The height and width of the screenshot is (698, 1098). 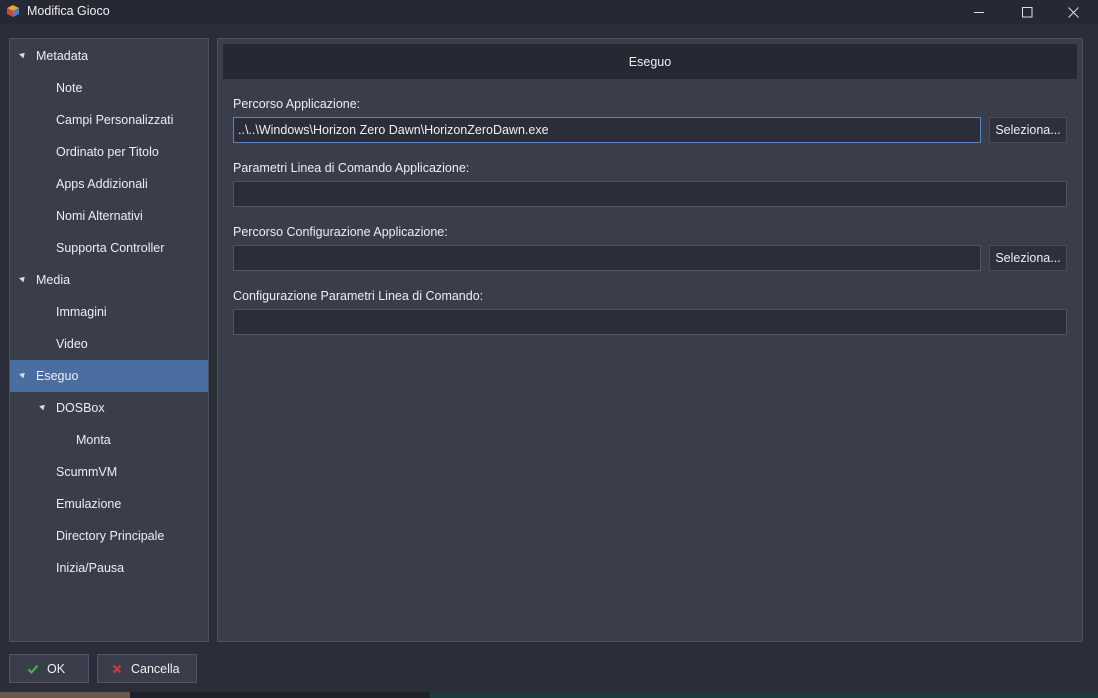 What do you see at coordinates (13, 11) in the screenshot?
I see `app-cube-icon` at bounding box center [13, 11].